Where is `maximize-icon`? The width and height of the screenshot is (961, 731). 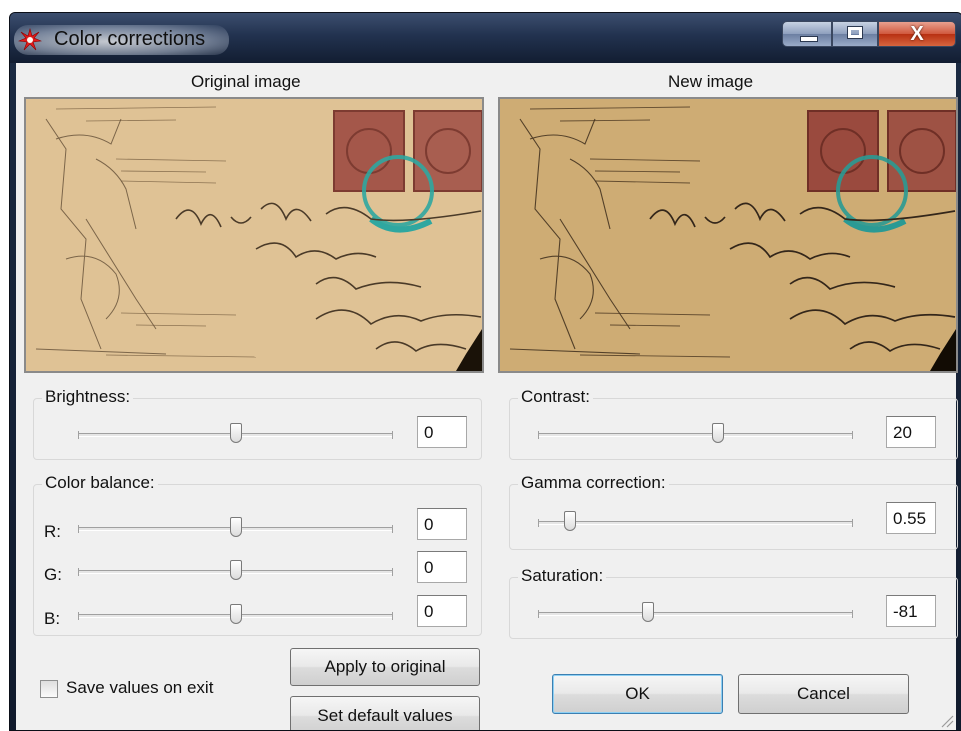 maximize-icon is located at coordinates (855, 32).